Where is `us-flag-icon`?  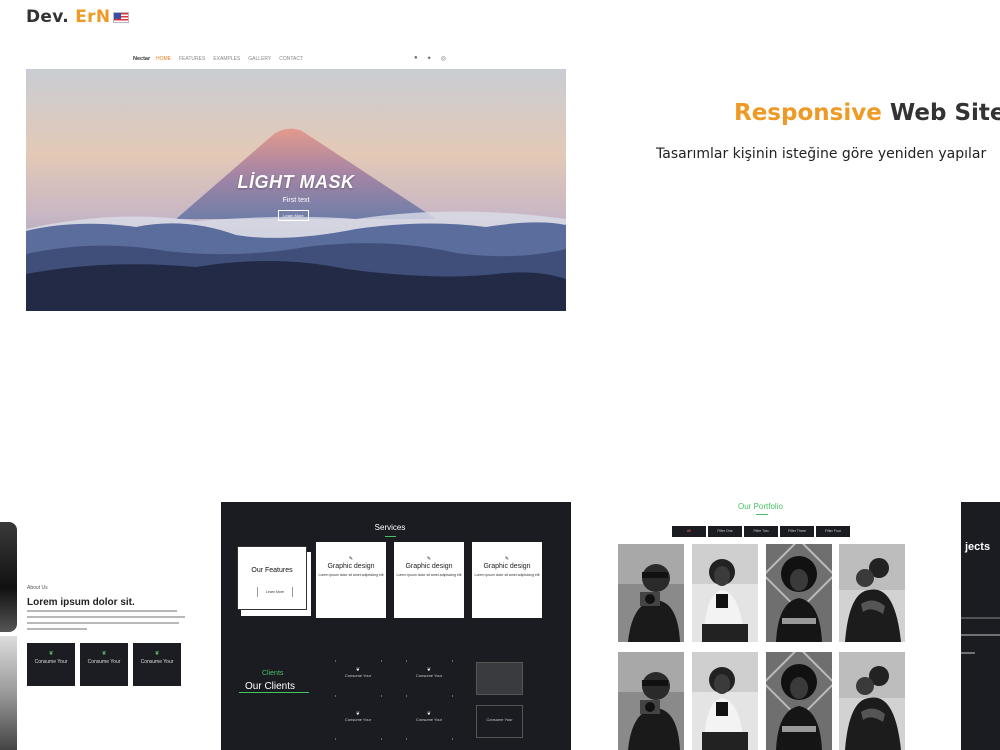
us-flag-icon is located at coordinates (121, 17).